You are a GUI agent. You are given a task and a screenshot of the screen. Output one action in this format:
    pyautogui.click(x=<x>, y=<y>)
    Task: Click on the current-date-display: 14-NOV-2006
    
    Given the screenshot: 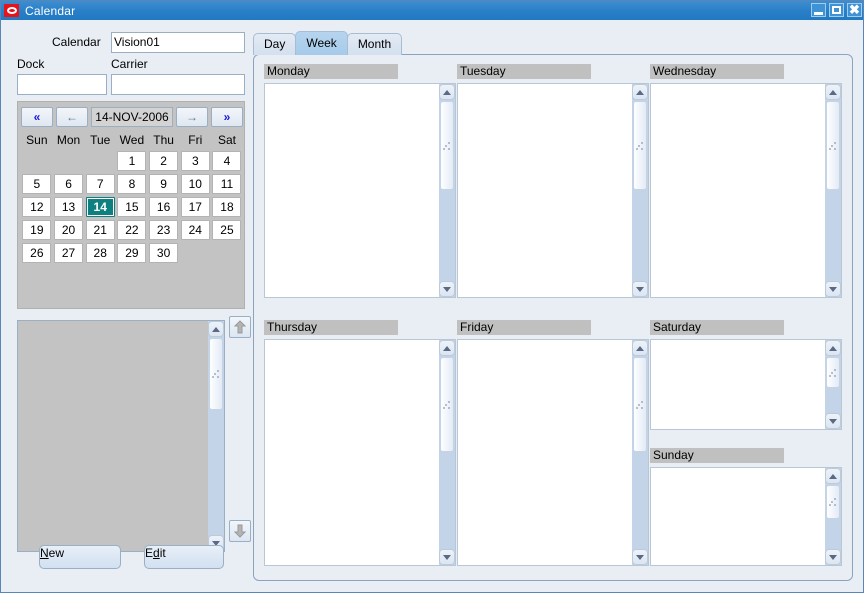 What is the action you would take?
    pyautogui.click(x=132, y=117)
    